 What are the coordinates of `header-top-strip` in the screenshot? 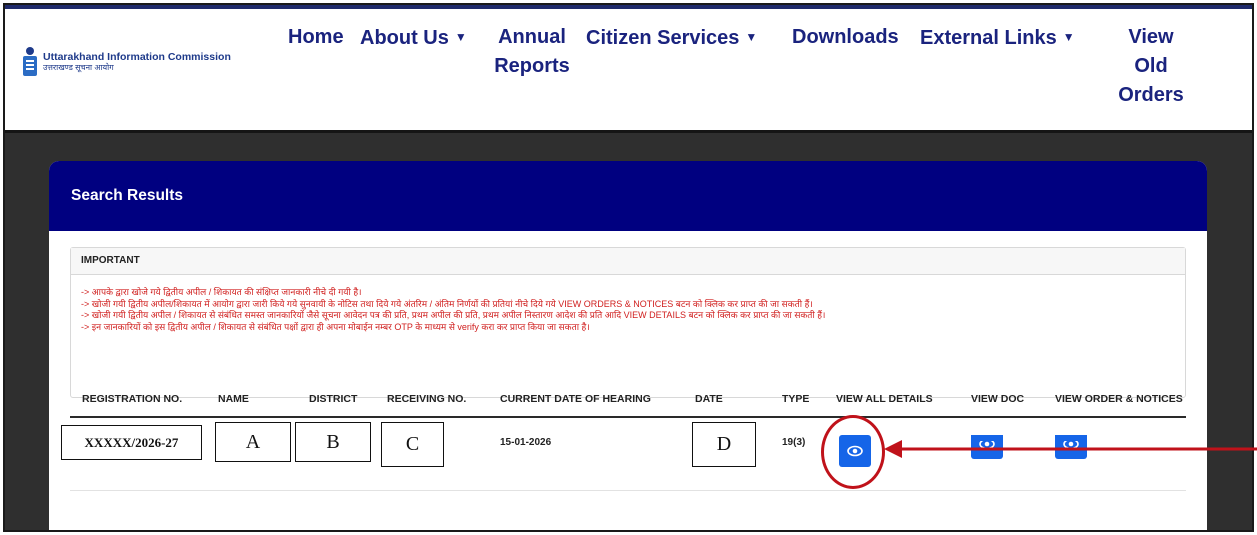 It's located at (628, 7).